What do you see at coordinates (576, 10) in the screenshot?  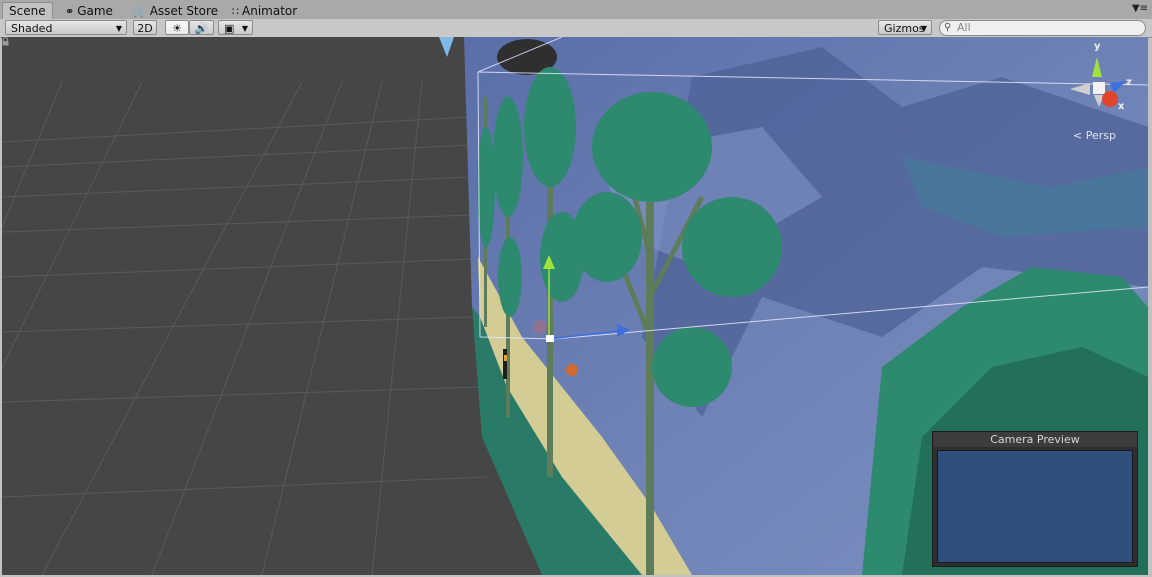 I see `tab-bar: Scene ⚭ Game 🛒 Asset Store ∷ Animator ▼≡` at bounding box center [576, 10].